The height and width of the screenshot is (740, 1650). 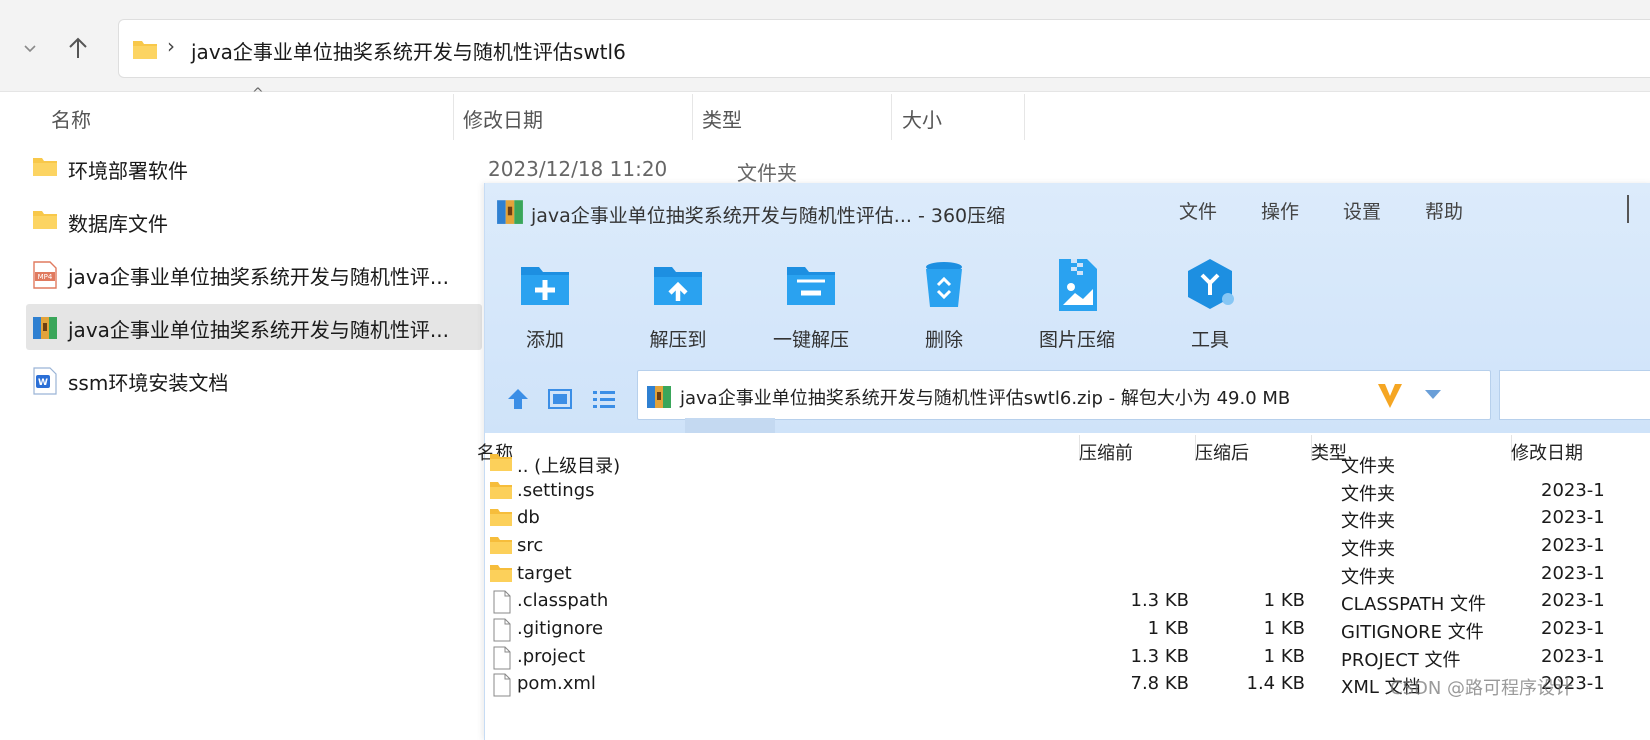 I want to click on sort-ascending-icon: ^, so click(x=258, y=94).